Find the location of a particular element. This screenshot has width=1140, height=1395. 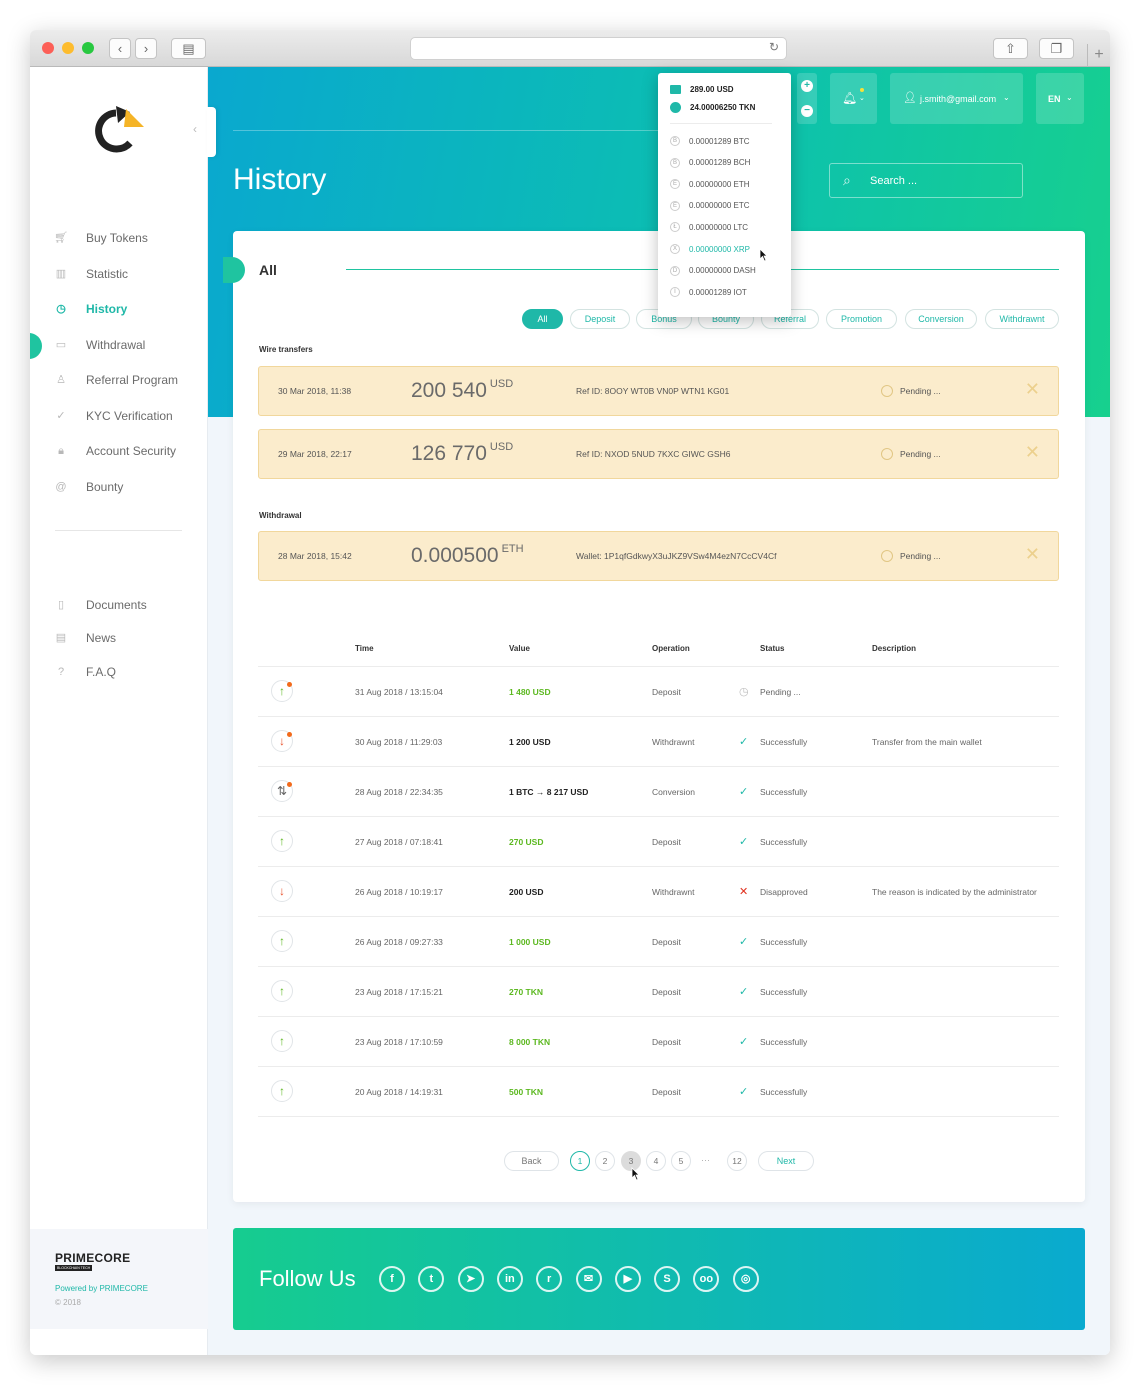

filter-deposit: Deposit is located at coordinates (600, 319).